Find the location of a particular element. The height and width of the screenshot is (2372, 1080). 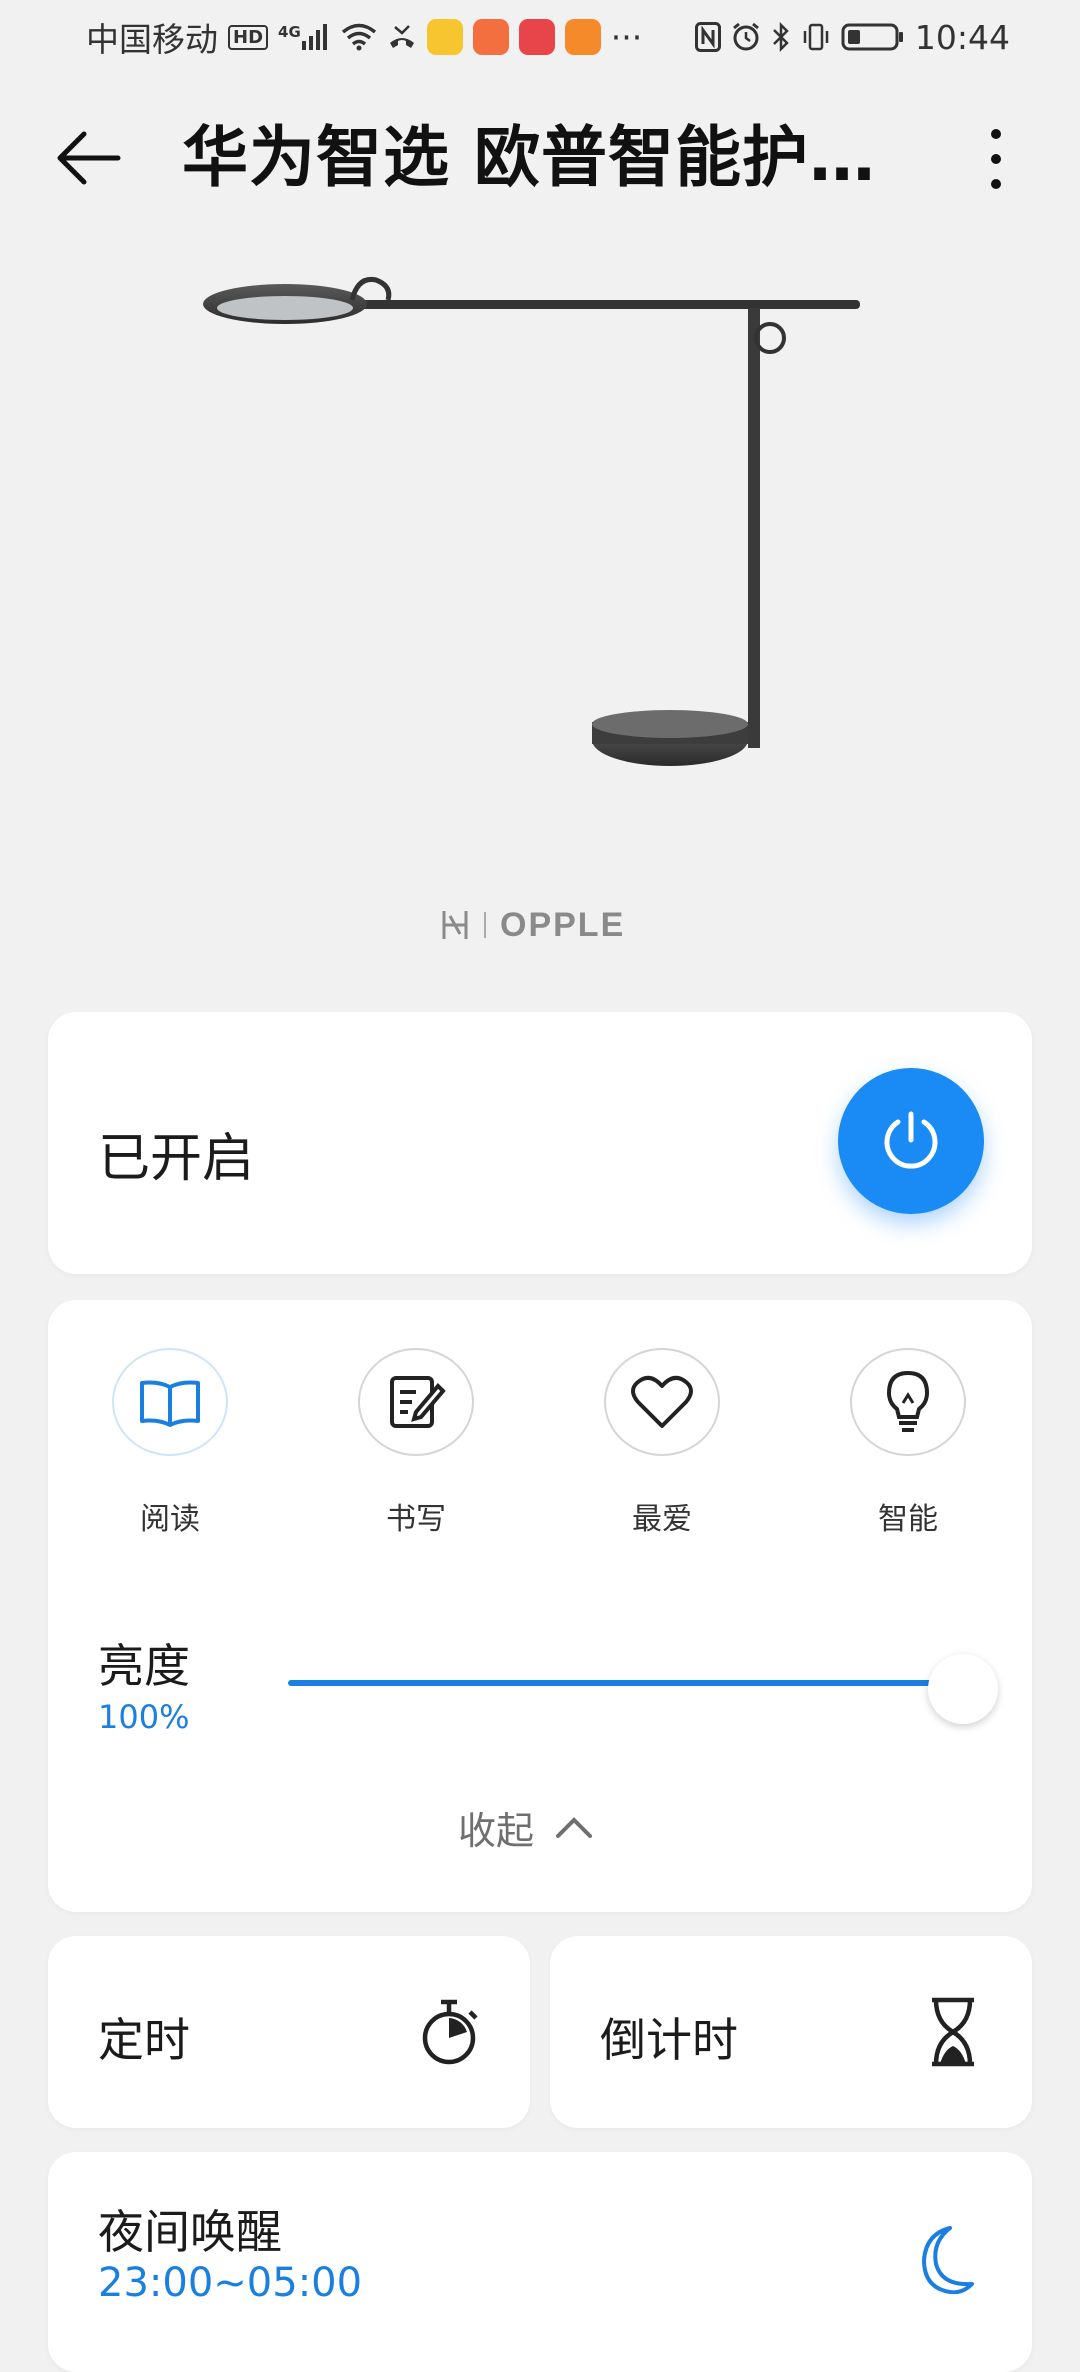

chevron-up-icon is located at coordinates (574, 1827).